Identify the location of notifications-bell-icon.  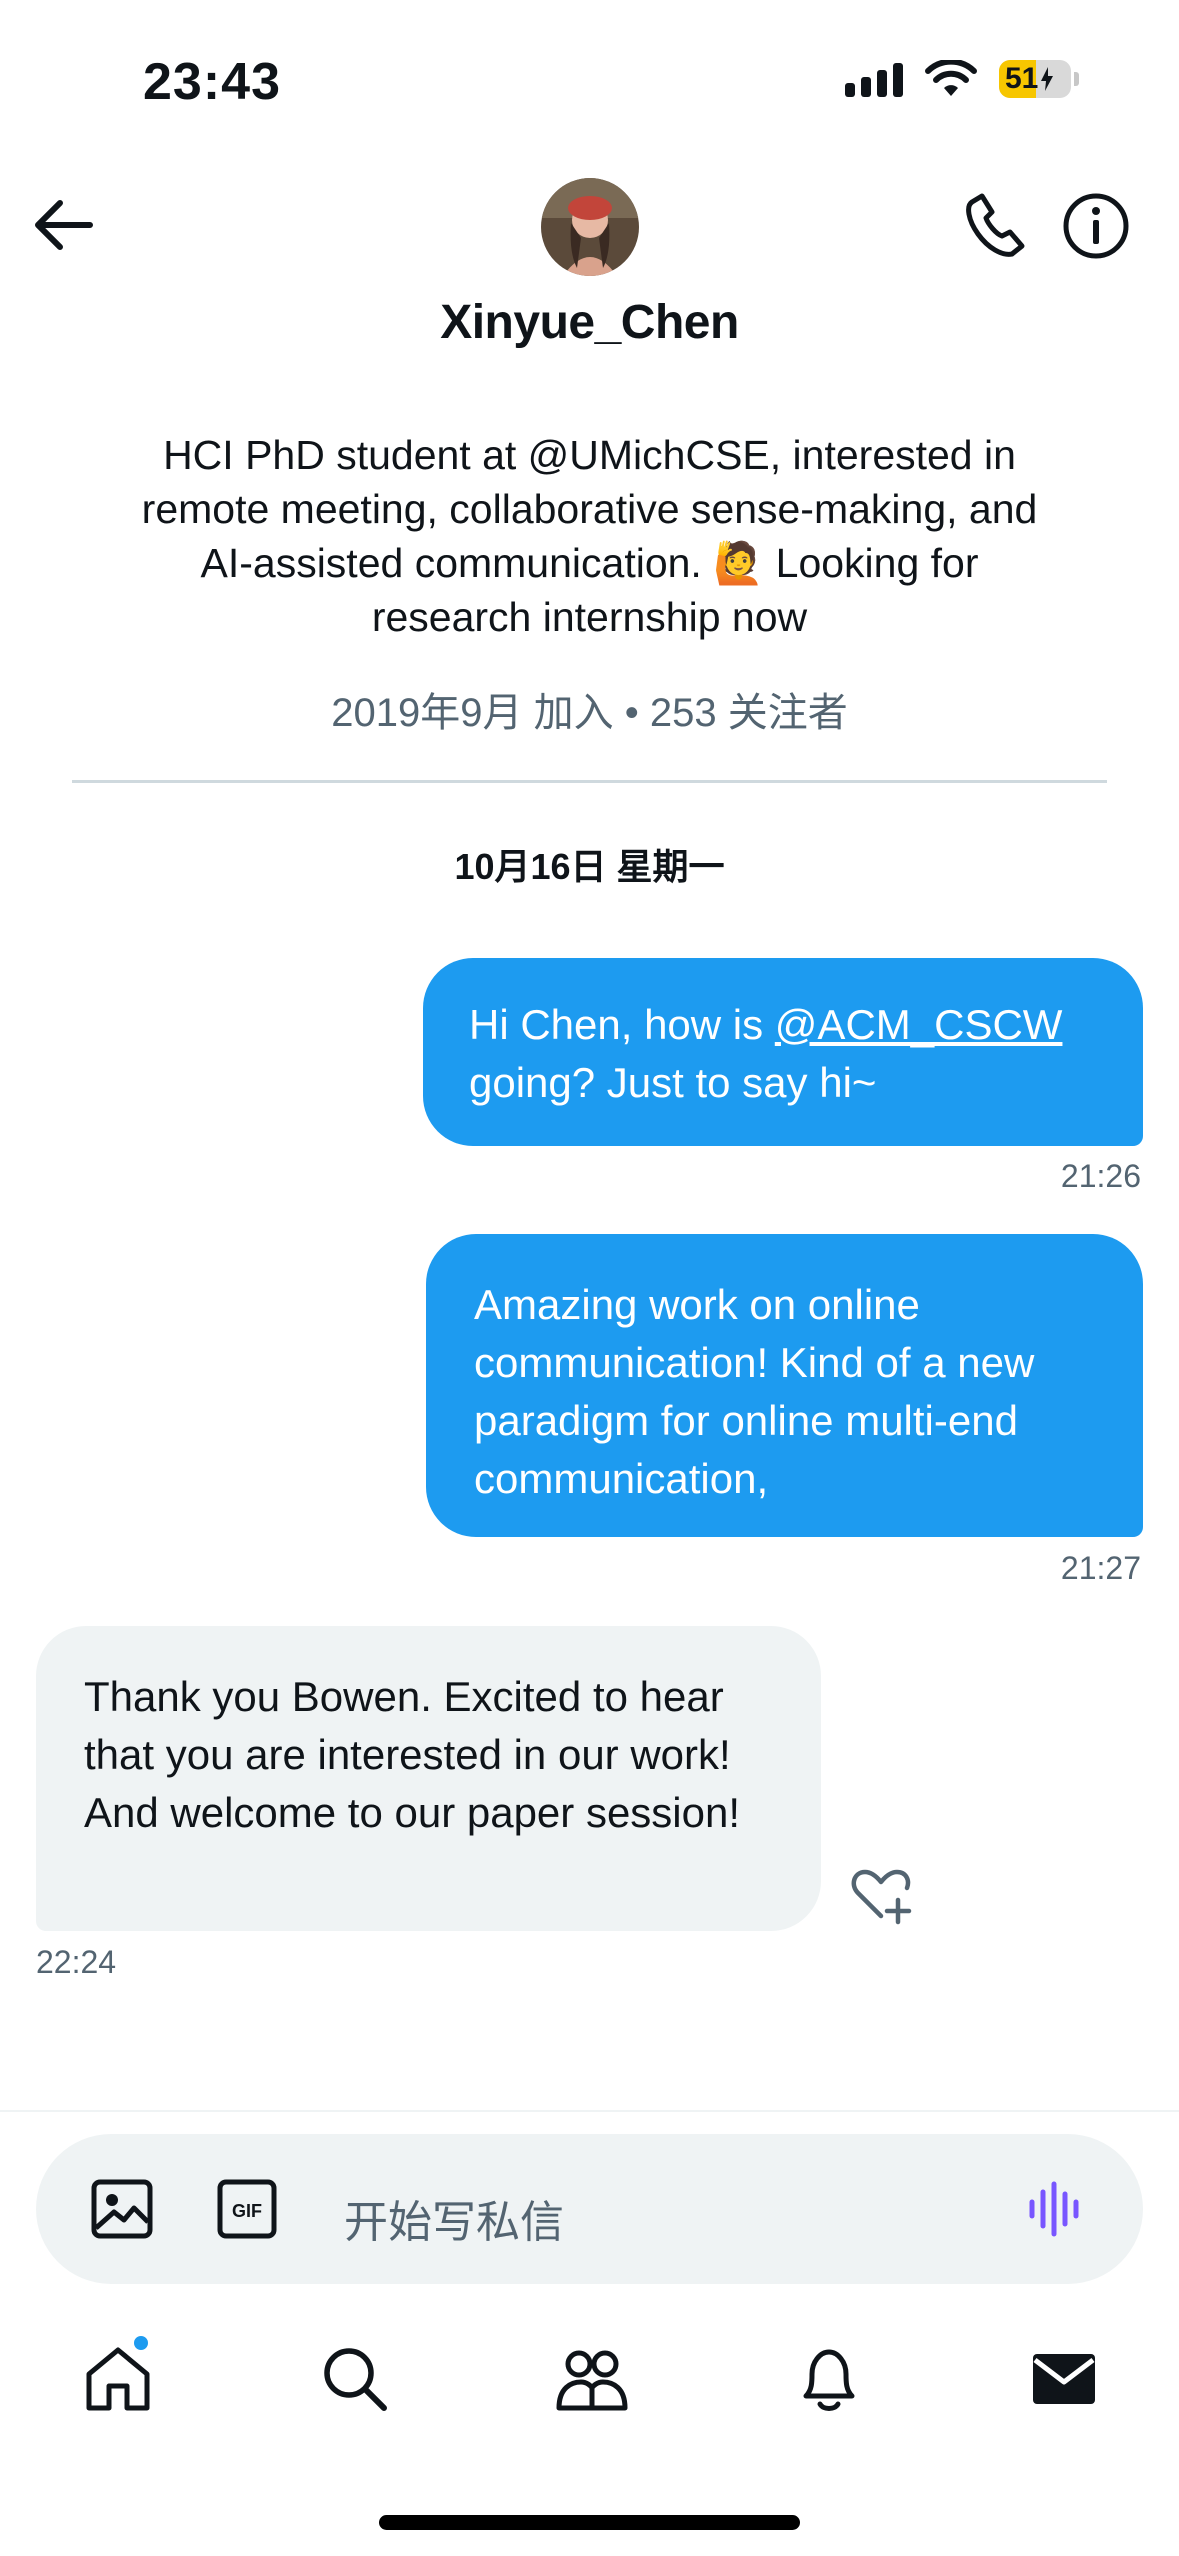
(829, 2380).